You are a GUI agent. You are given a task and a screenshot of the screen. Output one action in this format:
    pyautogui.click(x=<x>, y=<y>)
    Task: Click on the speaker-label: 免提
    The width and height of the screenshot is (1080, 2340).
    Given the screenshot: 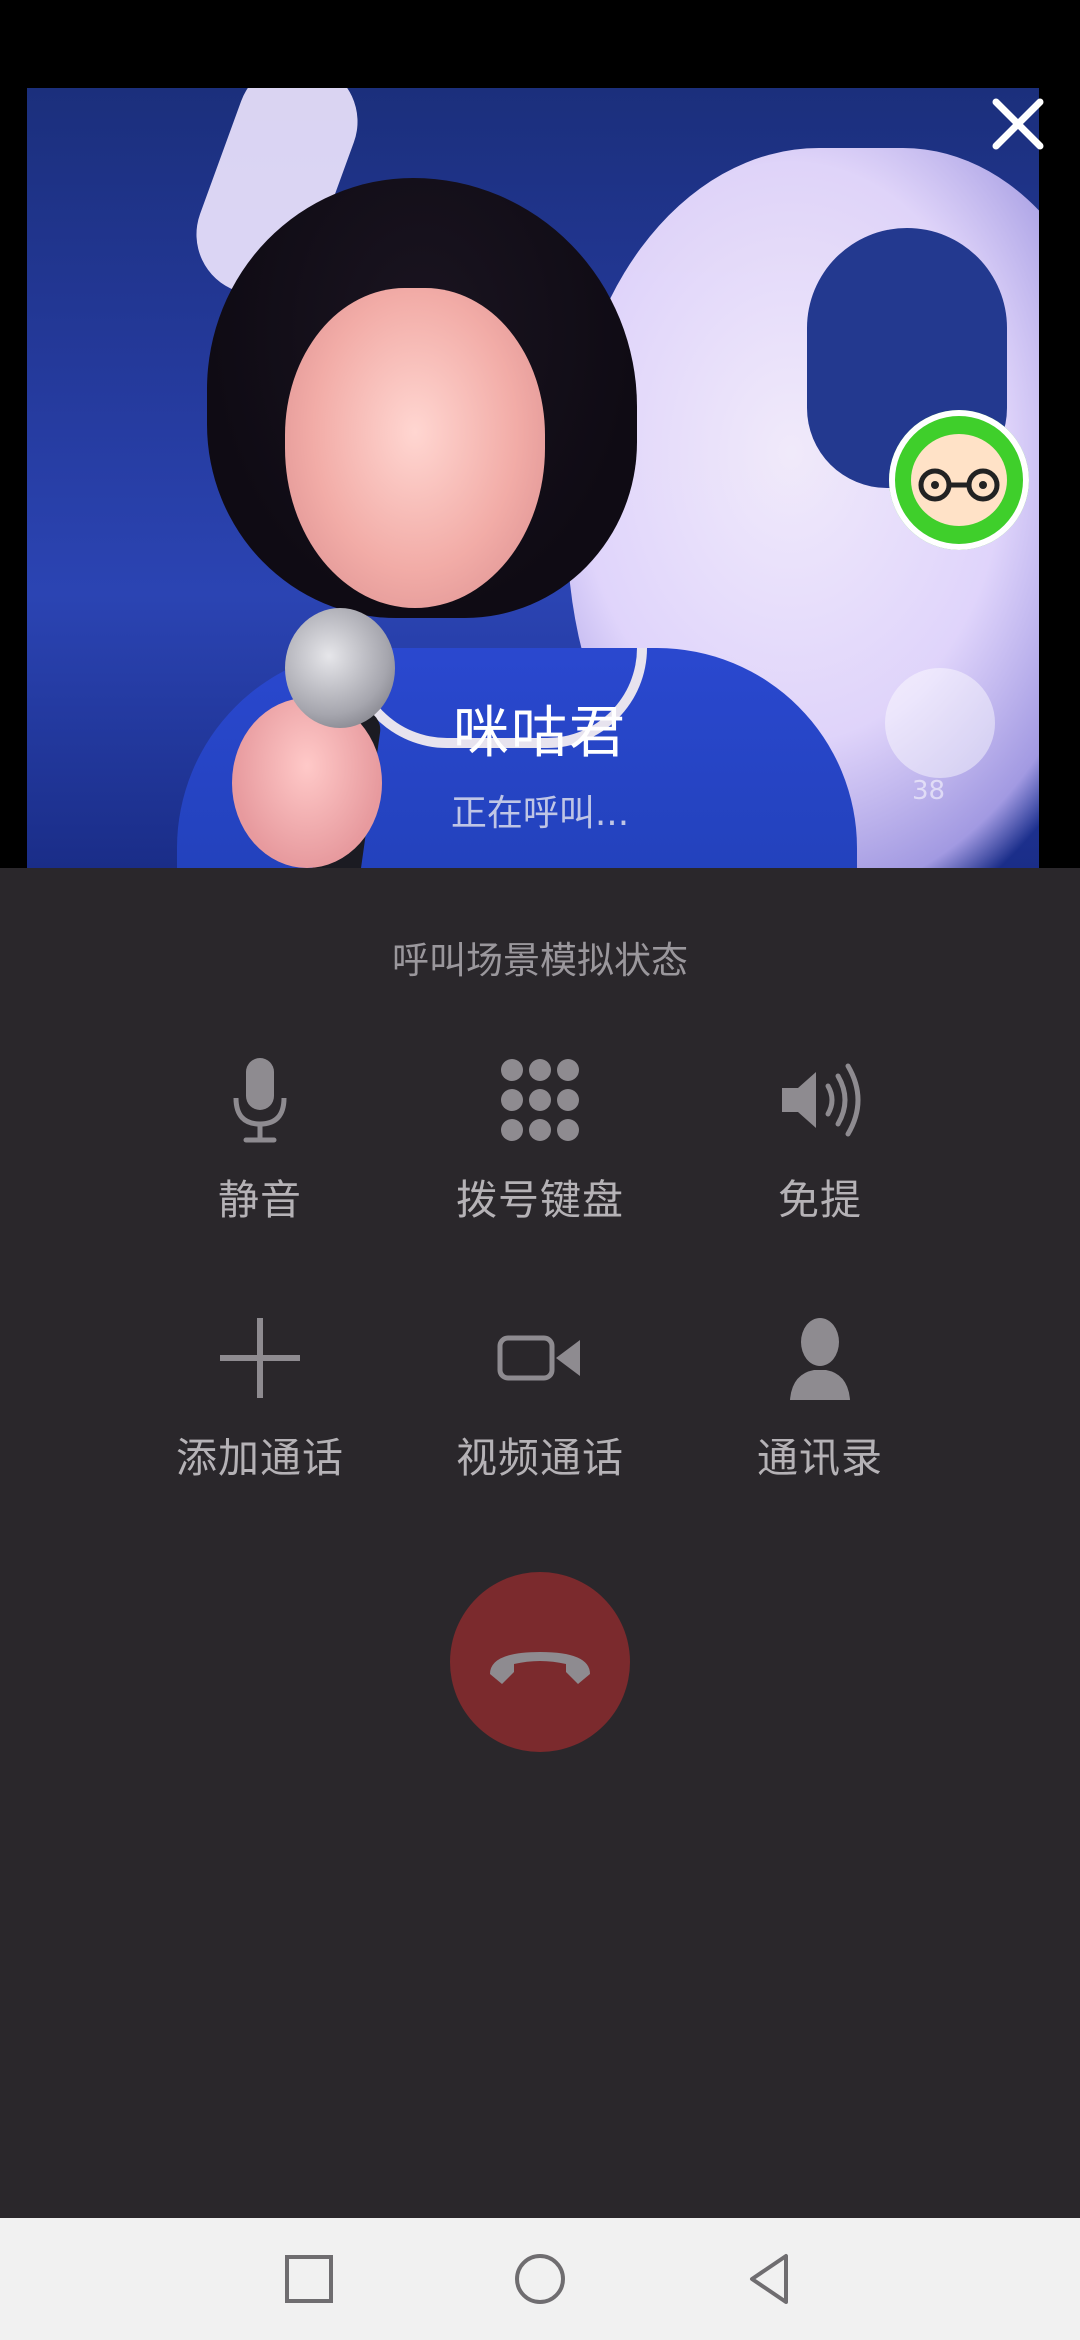 What is the action you would take?
    pyautogui.click(x=820, y=1200)
    